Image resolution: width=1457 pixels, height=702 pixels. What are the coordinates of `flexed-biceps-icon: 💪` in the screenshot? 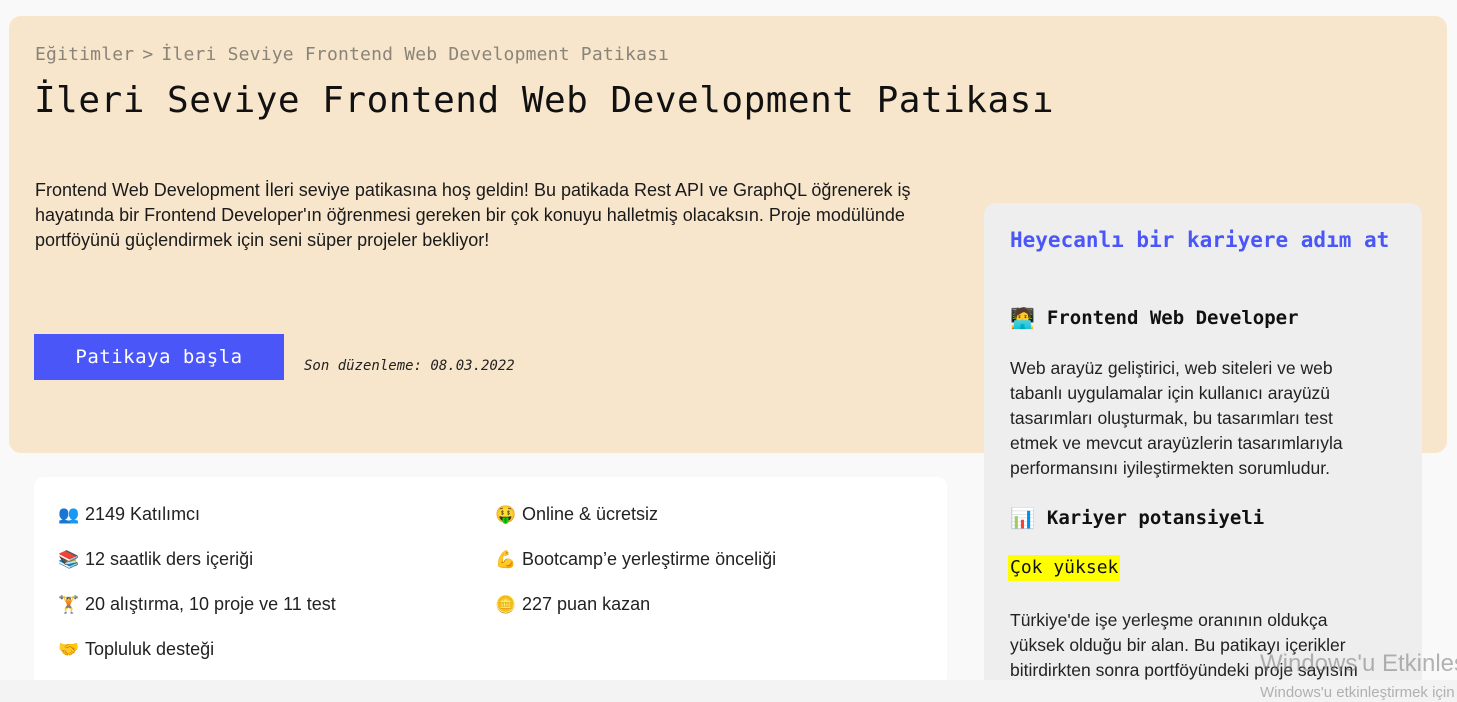 It's located at (506, 559).